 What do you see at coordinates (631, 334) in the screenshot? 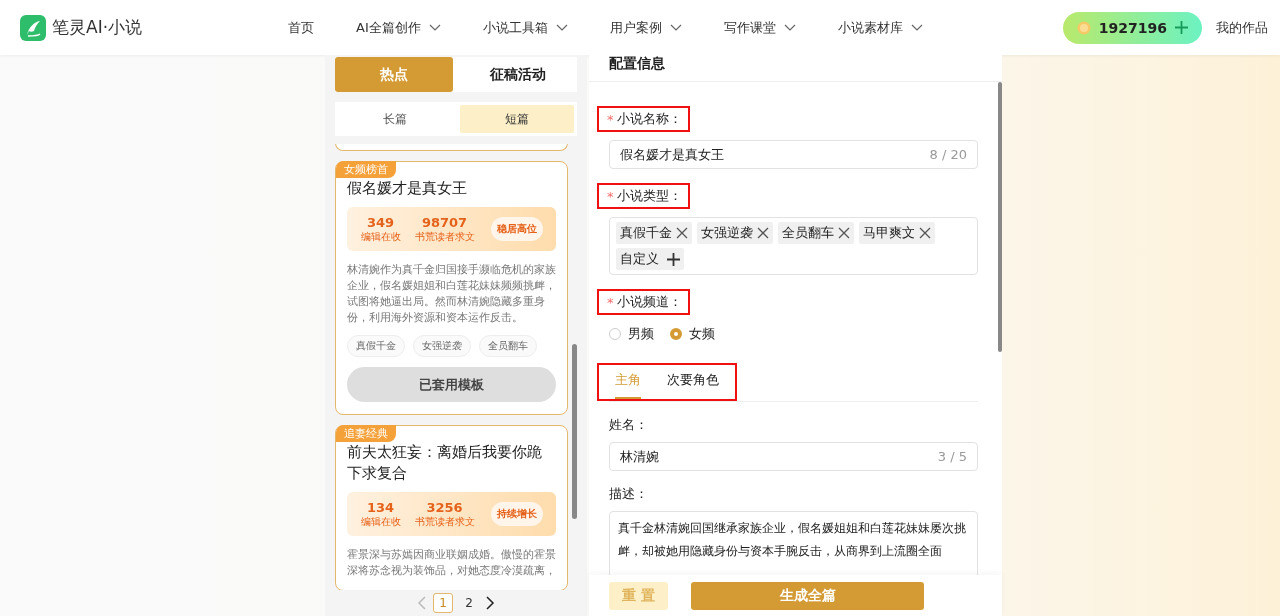
I see `radio-option: 男频` at bounding box center [631, 334].